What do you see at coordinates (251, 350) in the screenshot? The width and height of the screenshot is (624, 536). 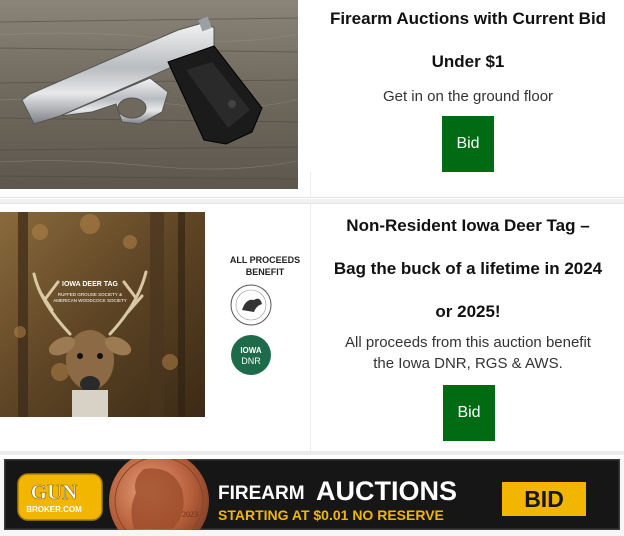 I see `dnr-line1: IOWA` at bounding box center [251, 350].